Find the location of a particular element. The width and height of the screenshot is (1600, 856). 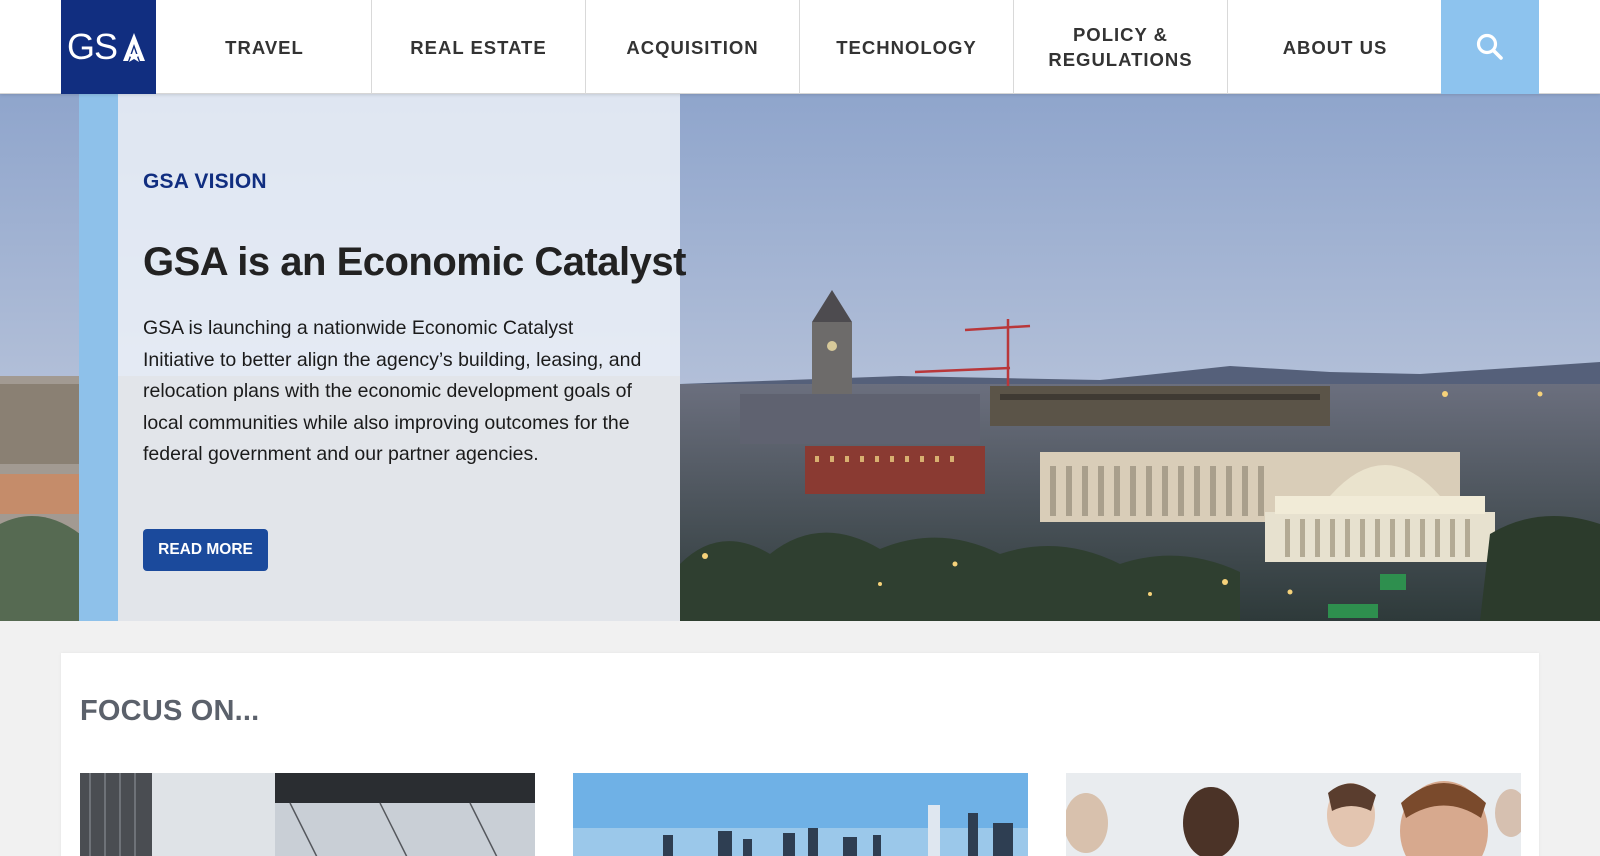

focus-card-people-image is located at coordinates (1293, 814).